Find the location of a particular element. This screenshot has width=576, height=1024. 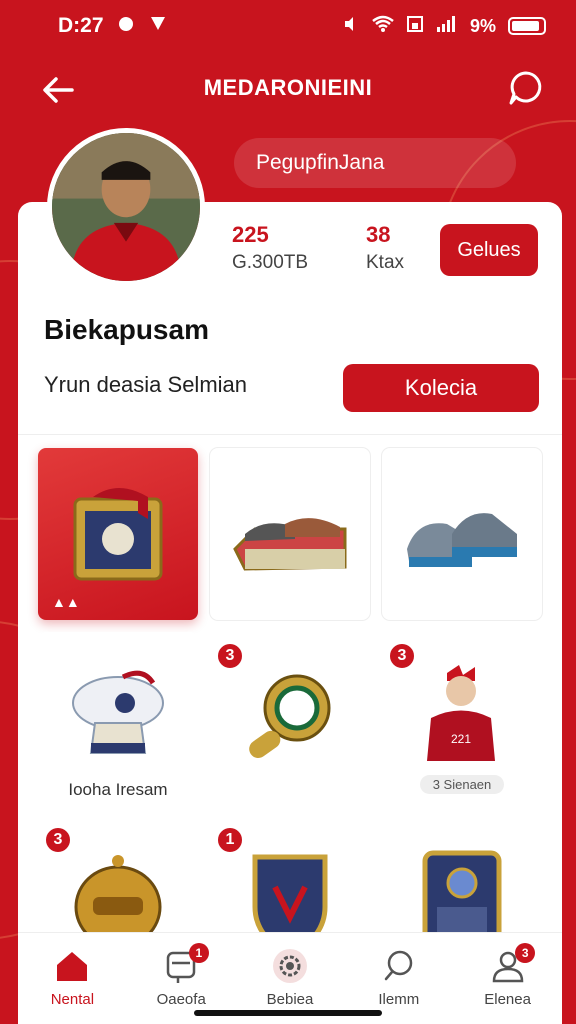

back-button is located at coordinates (58, 90).